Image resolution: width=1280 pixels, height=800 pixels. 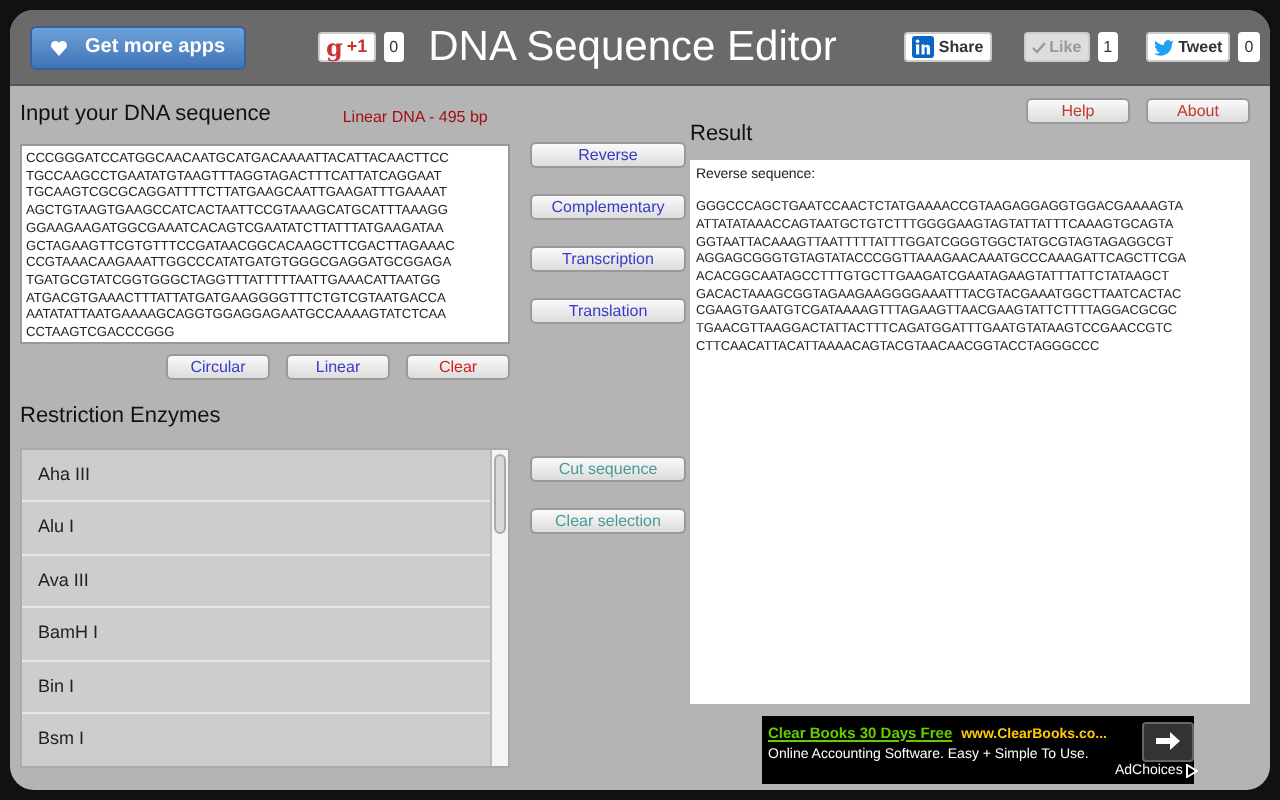 What do you see at coordinates (394, 47) in the screenshot?
I see `plus-one-count: 0` at bounding box center [394, 47].